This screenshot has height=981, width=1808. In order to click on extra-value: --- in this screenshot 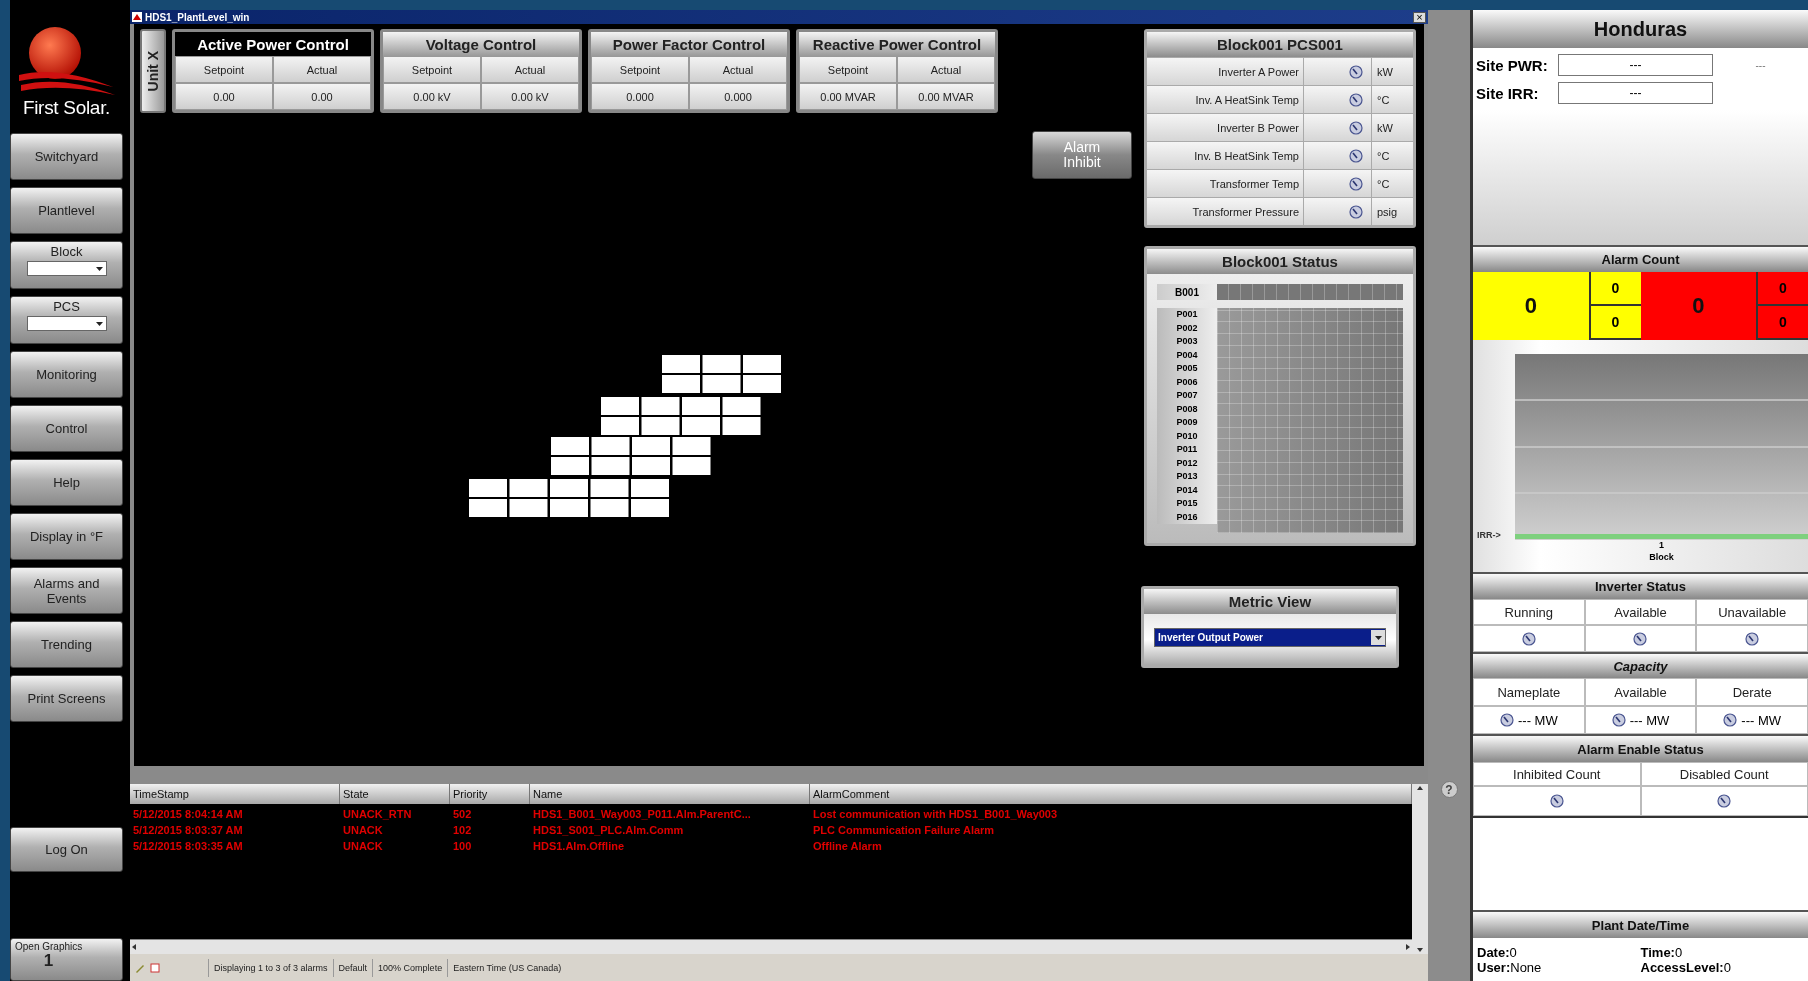, I will do `click(1760, 65)`.